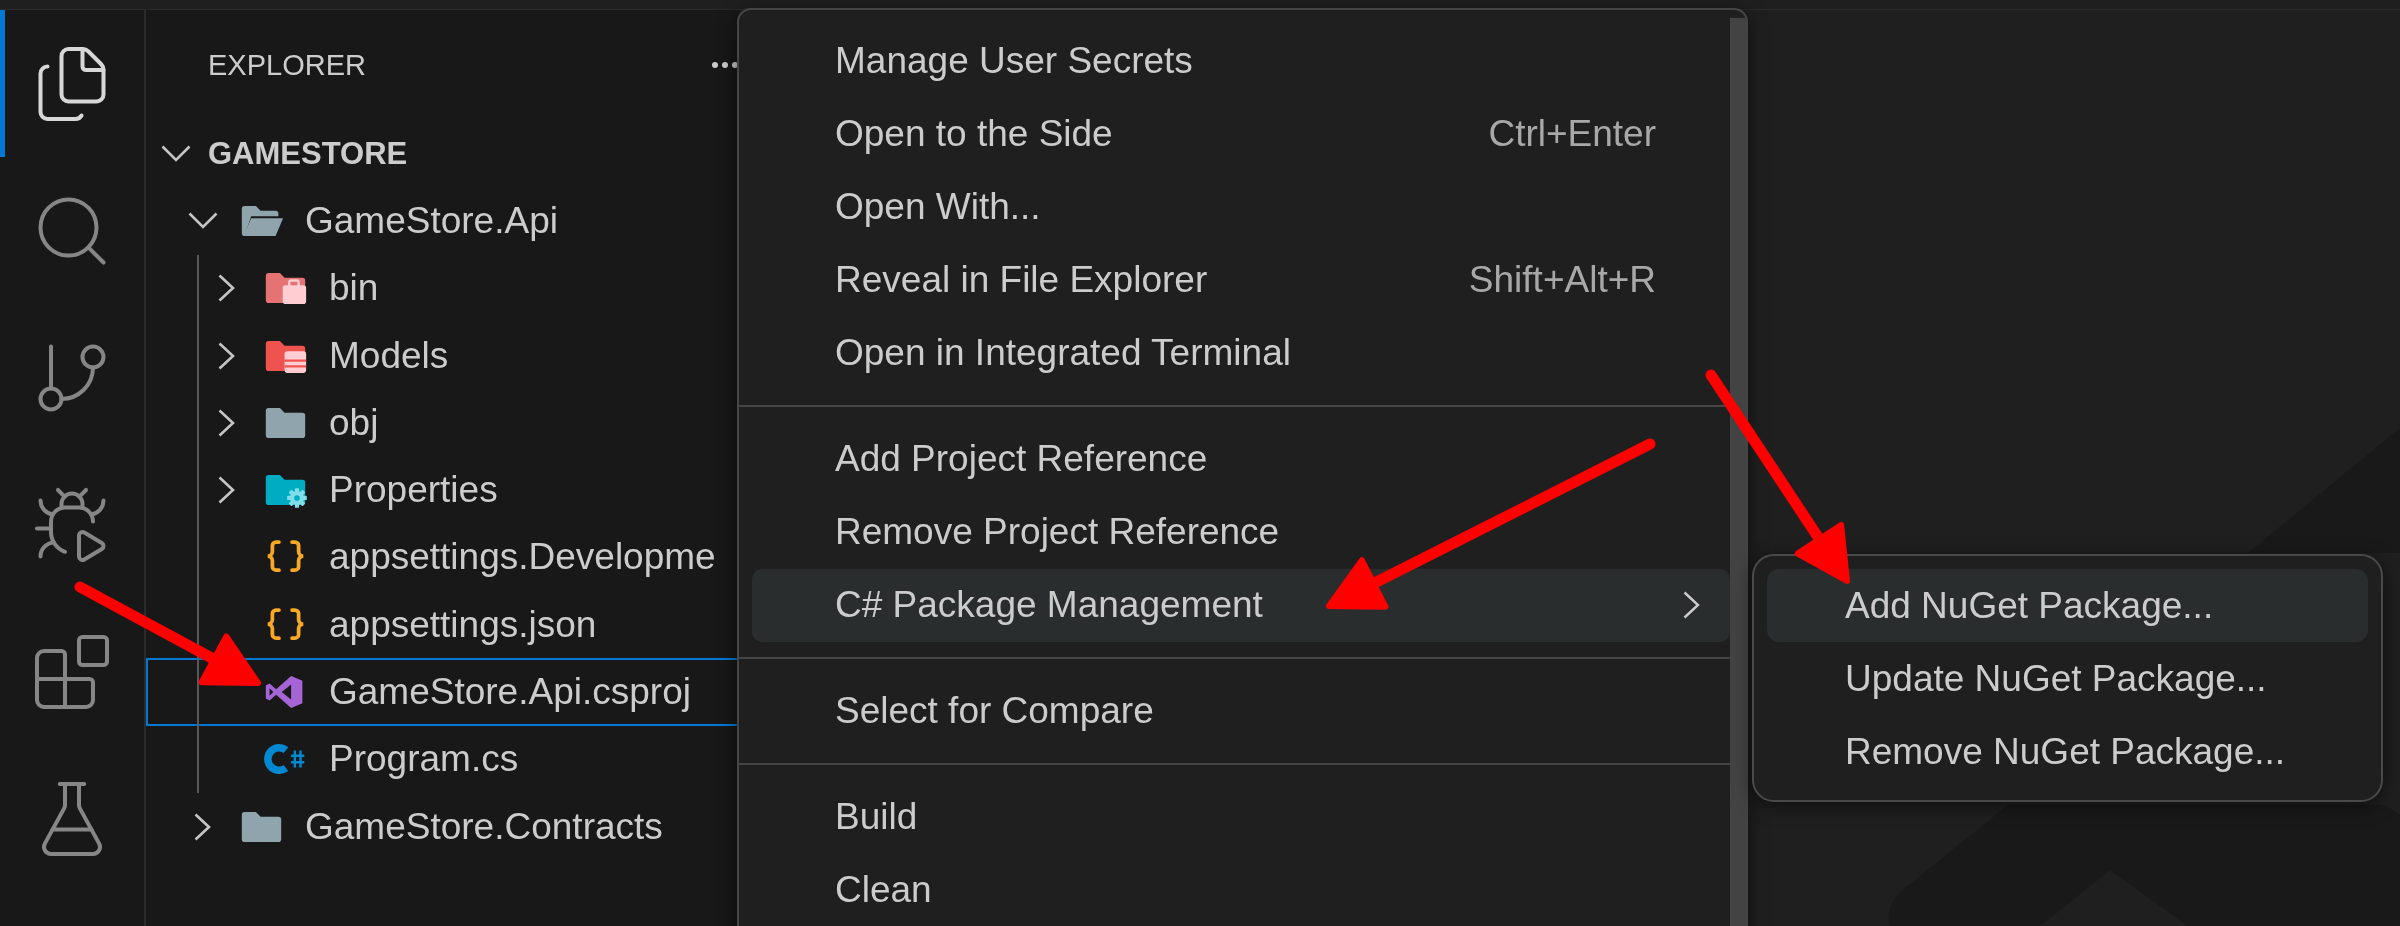 This screenshot has width=2400, height=926. Describe the element at coordinates (443, 288) in the screenshot. I see `tree-item: bin` at that location.